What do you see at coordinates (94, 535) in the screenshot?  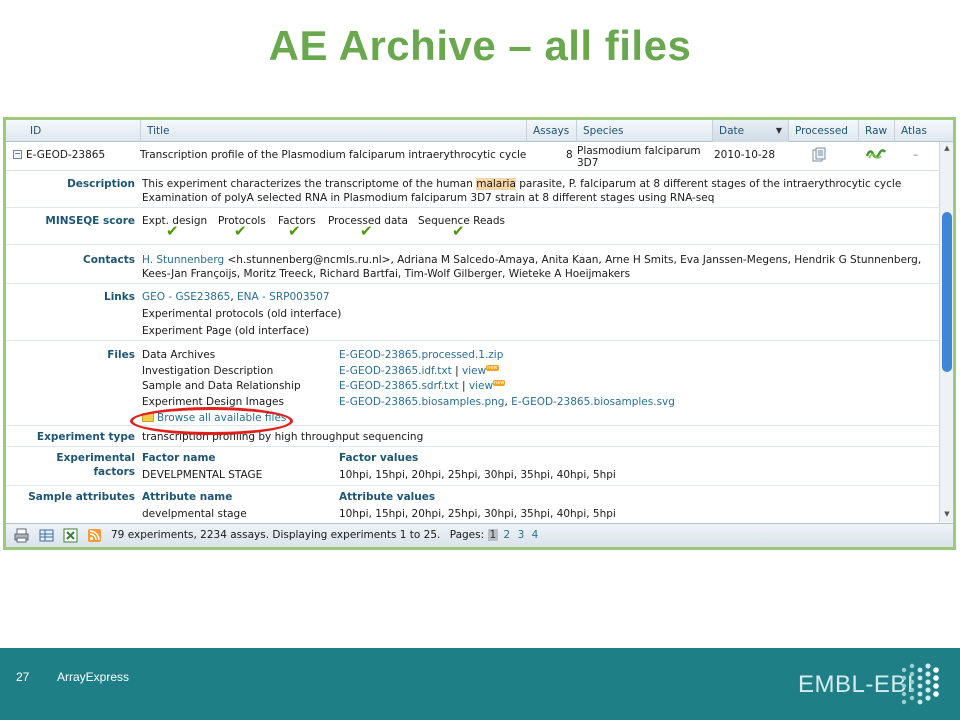 I see `rss-icon` at bounding box center [94, 535].